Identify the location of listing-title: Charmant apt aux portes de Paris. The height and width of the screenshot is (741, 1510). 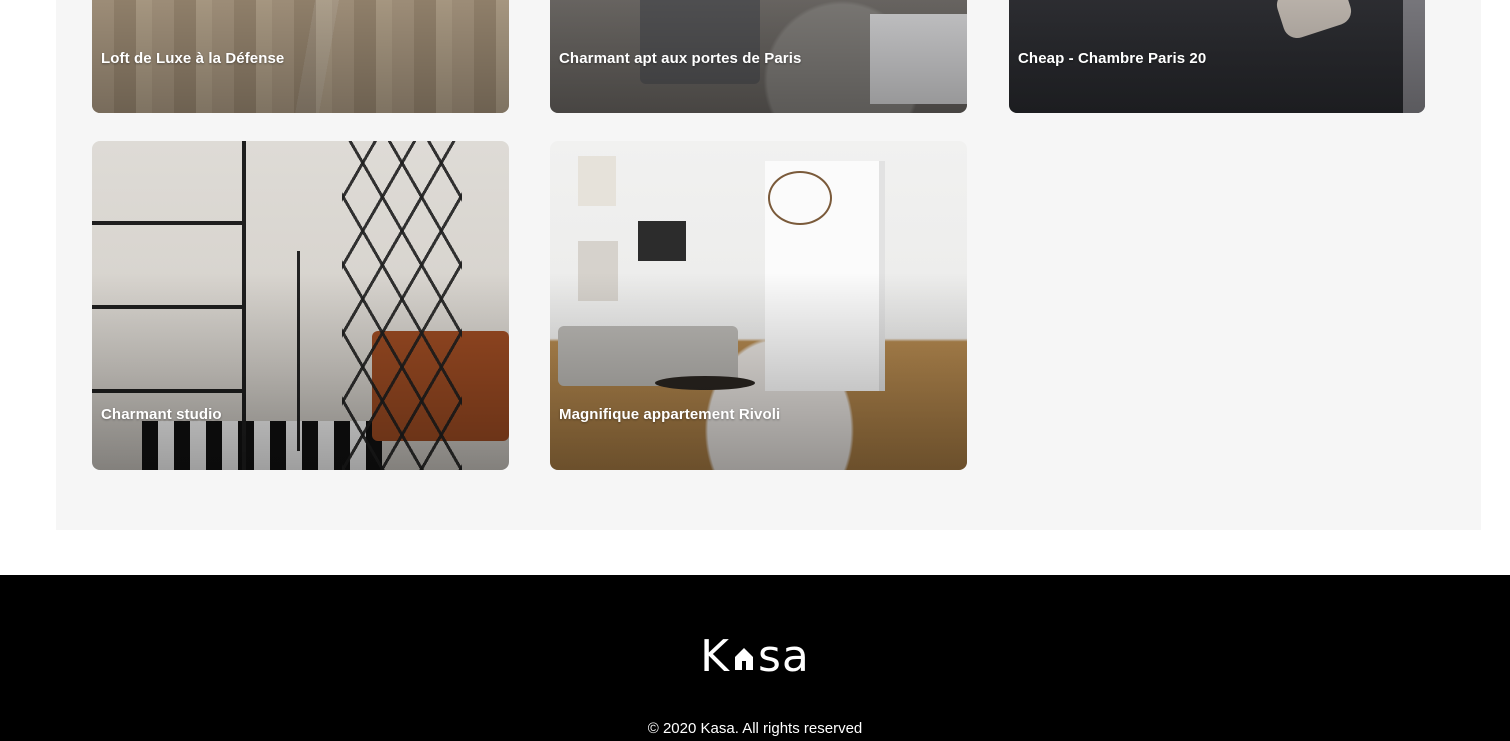
(680, 58).